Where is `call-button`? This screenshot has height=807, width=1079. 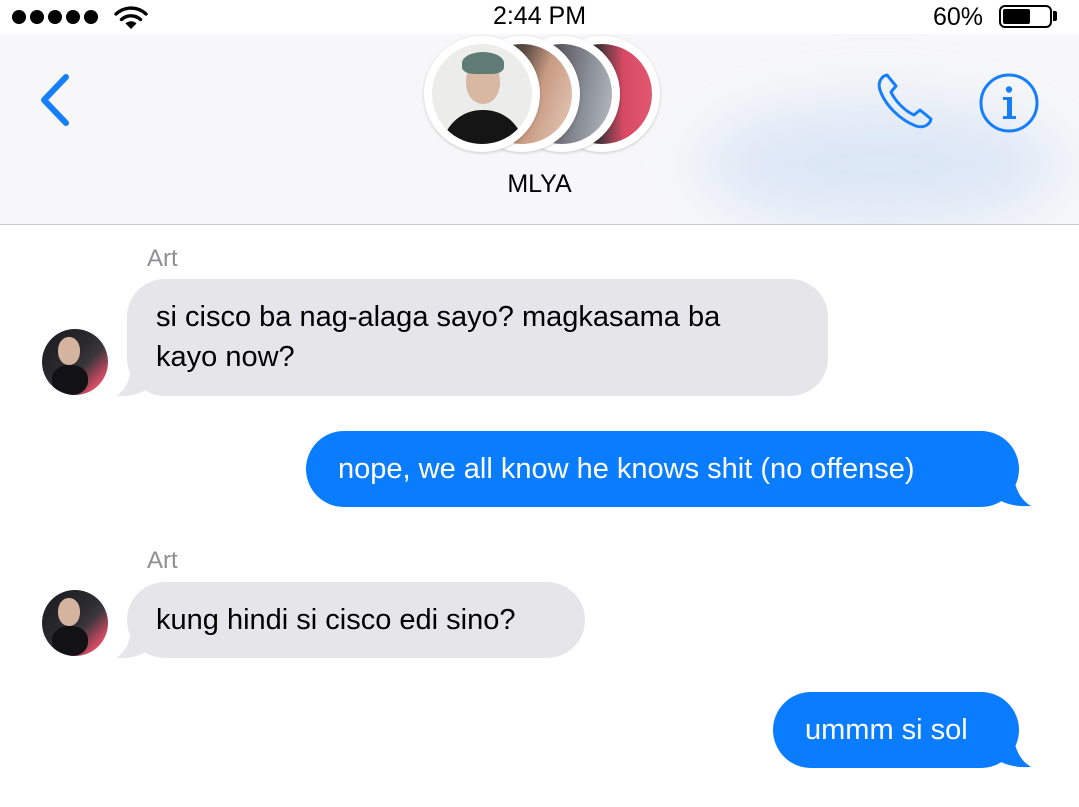 call-button is located at coordinates (905, 101).